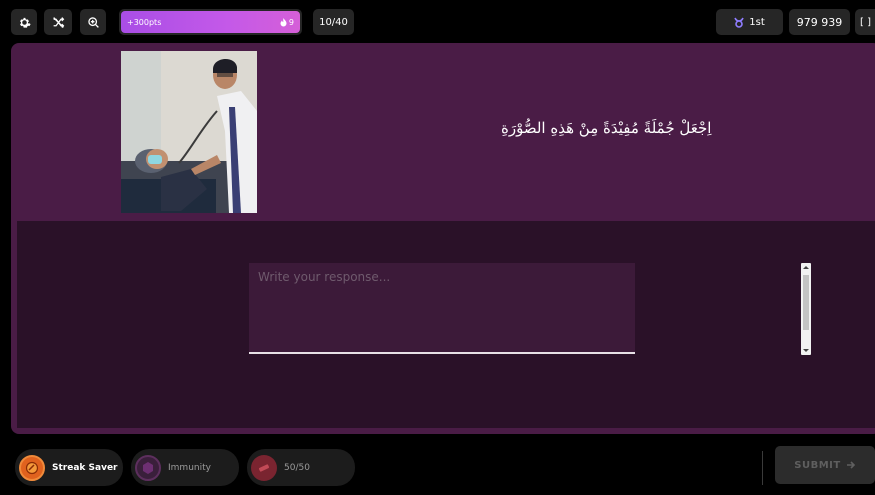 Image resolution: width=875 pixels, height=495 pixels. Describe the element at coordinates (806, 350) in the screenshot. I see `scroll-down-icon` at that location.